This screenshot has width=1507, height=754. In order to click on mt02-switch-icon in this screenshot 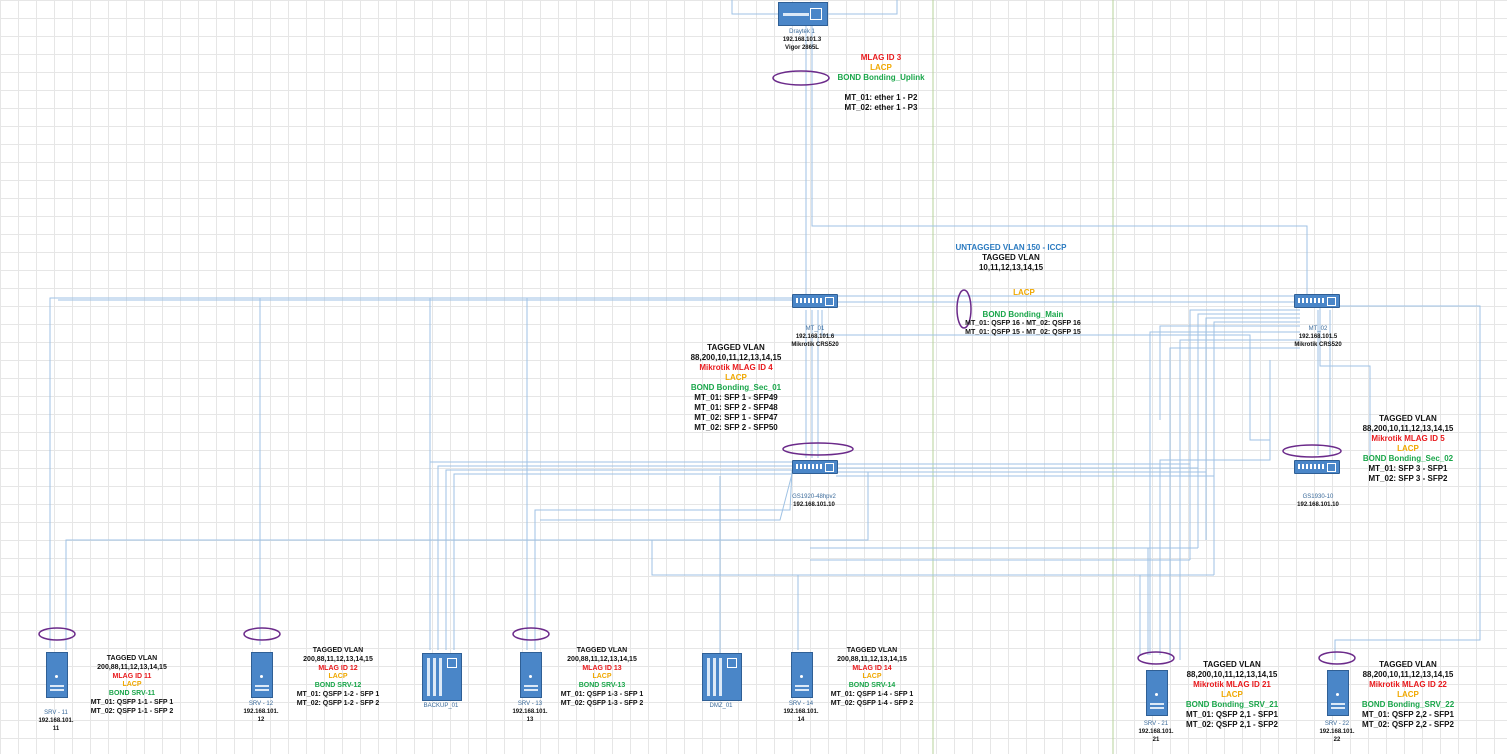, I will do `click(1317, 301)`.